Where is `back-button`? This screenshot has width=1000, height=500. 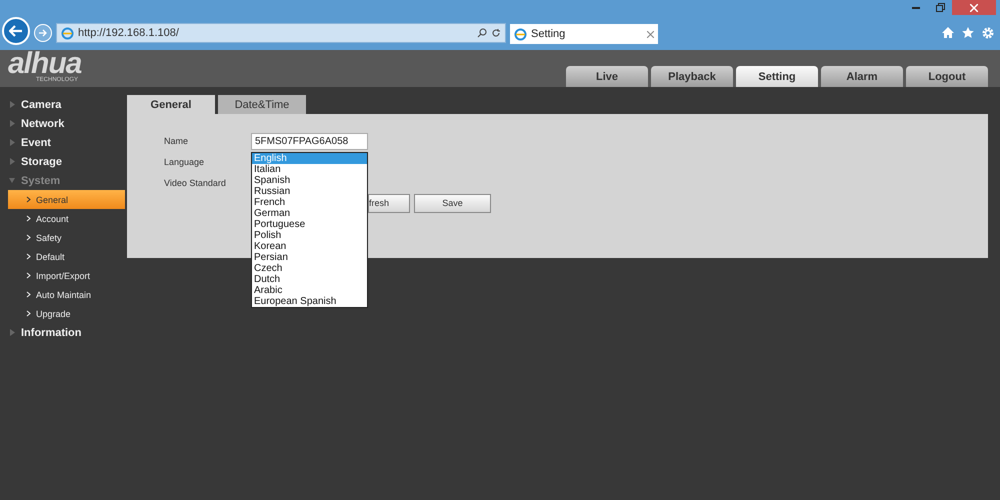 back-button is located at coordinates (16, 31).